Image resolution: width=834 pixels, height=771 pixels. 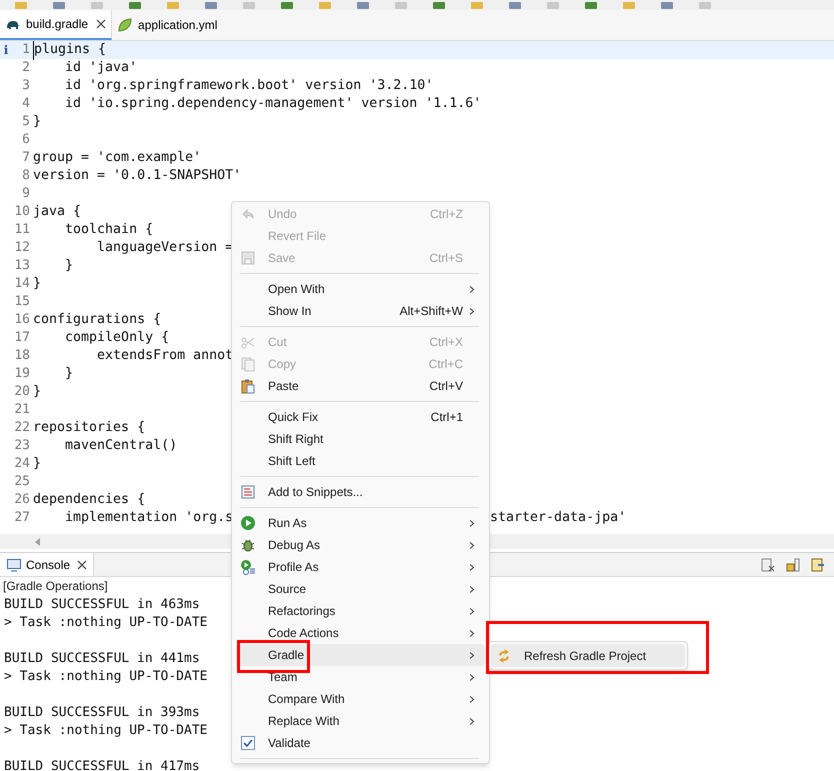 I want to click on menu-item-label: Validate, so click(x=290, y=743).